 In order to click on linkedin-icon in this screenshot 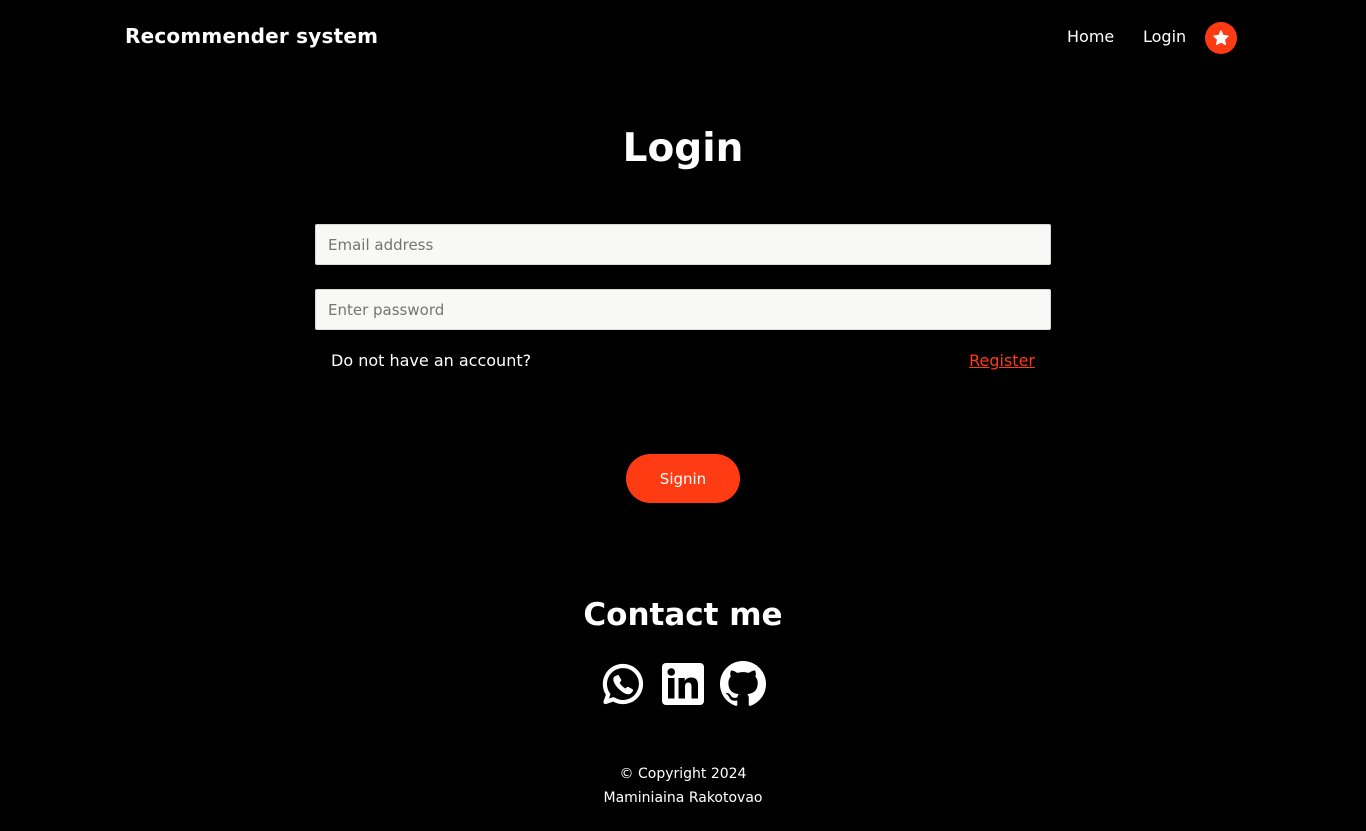, I will do `click(683, 684)`.